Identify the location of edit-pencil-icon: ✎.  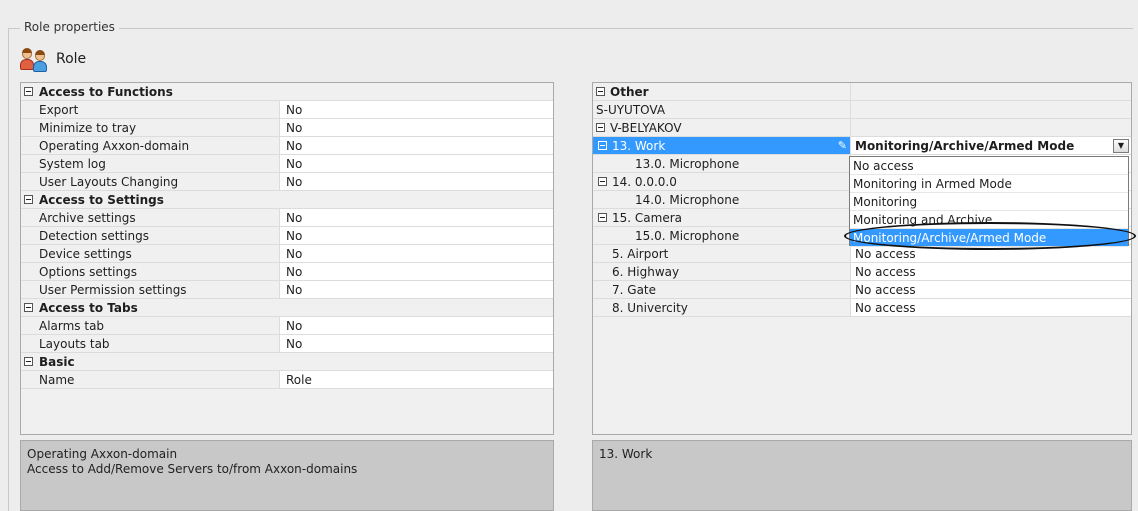
(842, 145).